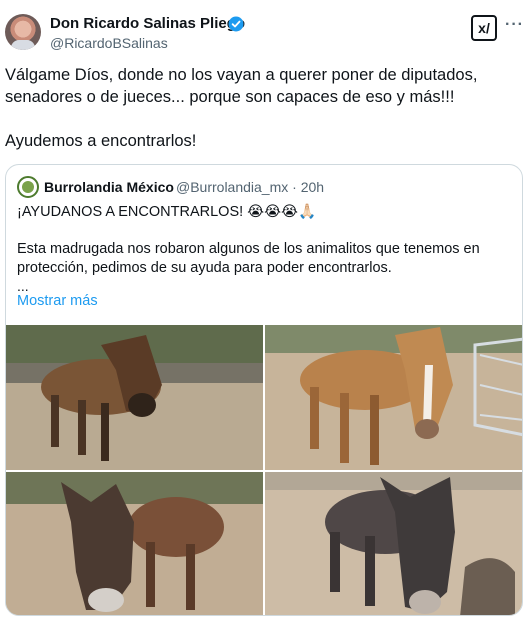 The image size is (528, 620). What do you see at coordinates (236, 24) in the screenshot?
I see `verified-badge-icon` at bounding box center [236, 24].